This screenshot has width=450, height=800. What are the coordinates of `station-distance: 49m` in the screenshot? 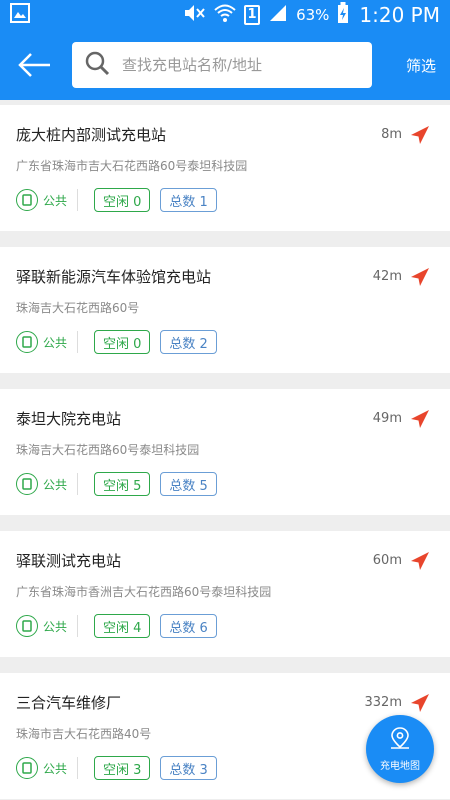 It's located at (387, 418).